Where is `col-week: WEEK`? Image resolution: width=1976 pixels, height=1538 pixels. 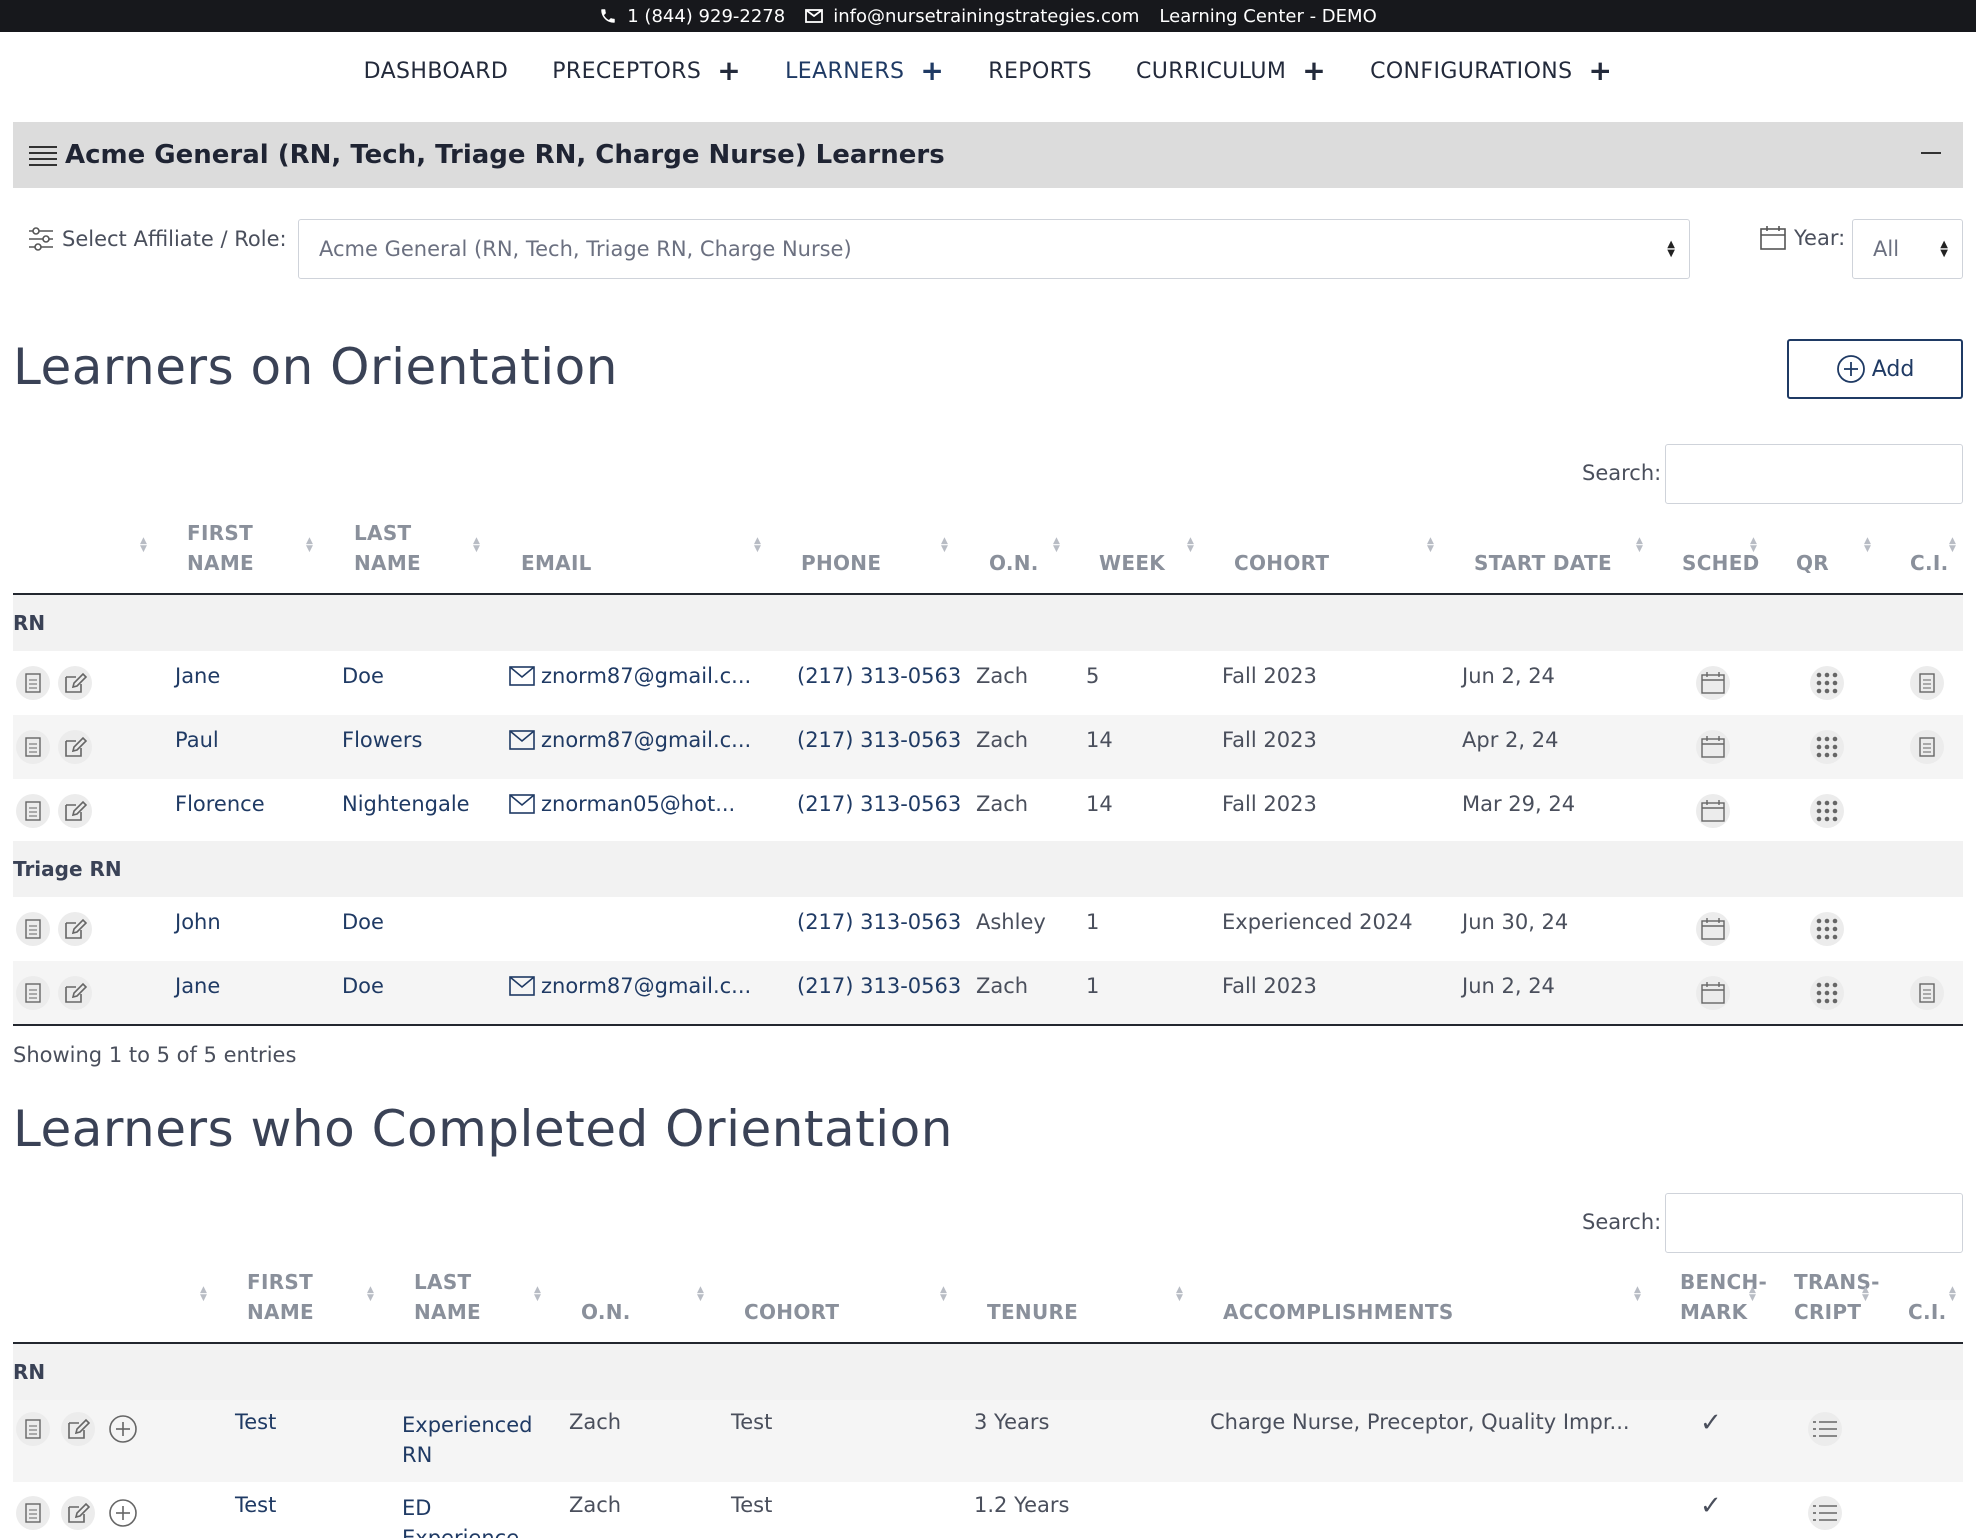 col-week: WEEK is located at coordinates (1132, 563).